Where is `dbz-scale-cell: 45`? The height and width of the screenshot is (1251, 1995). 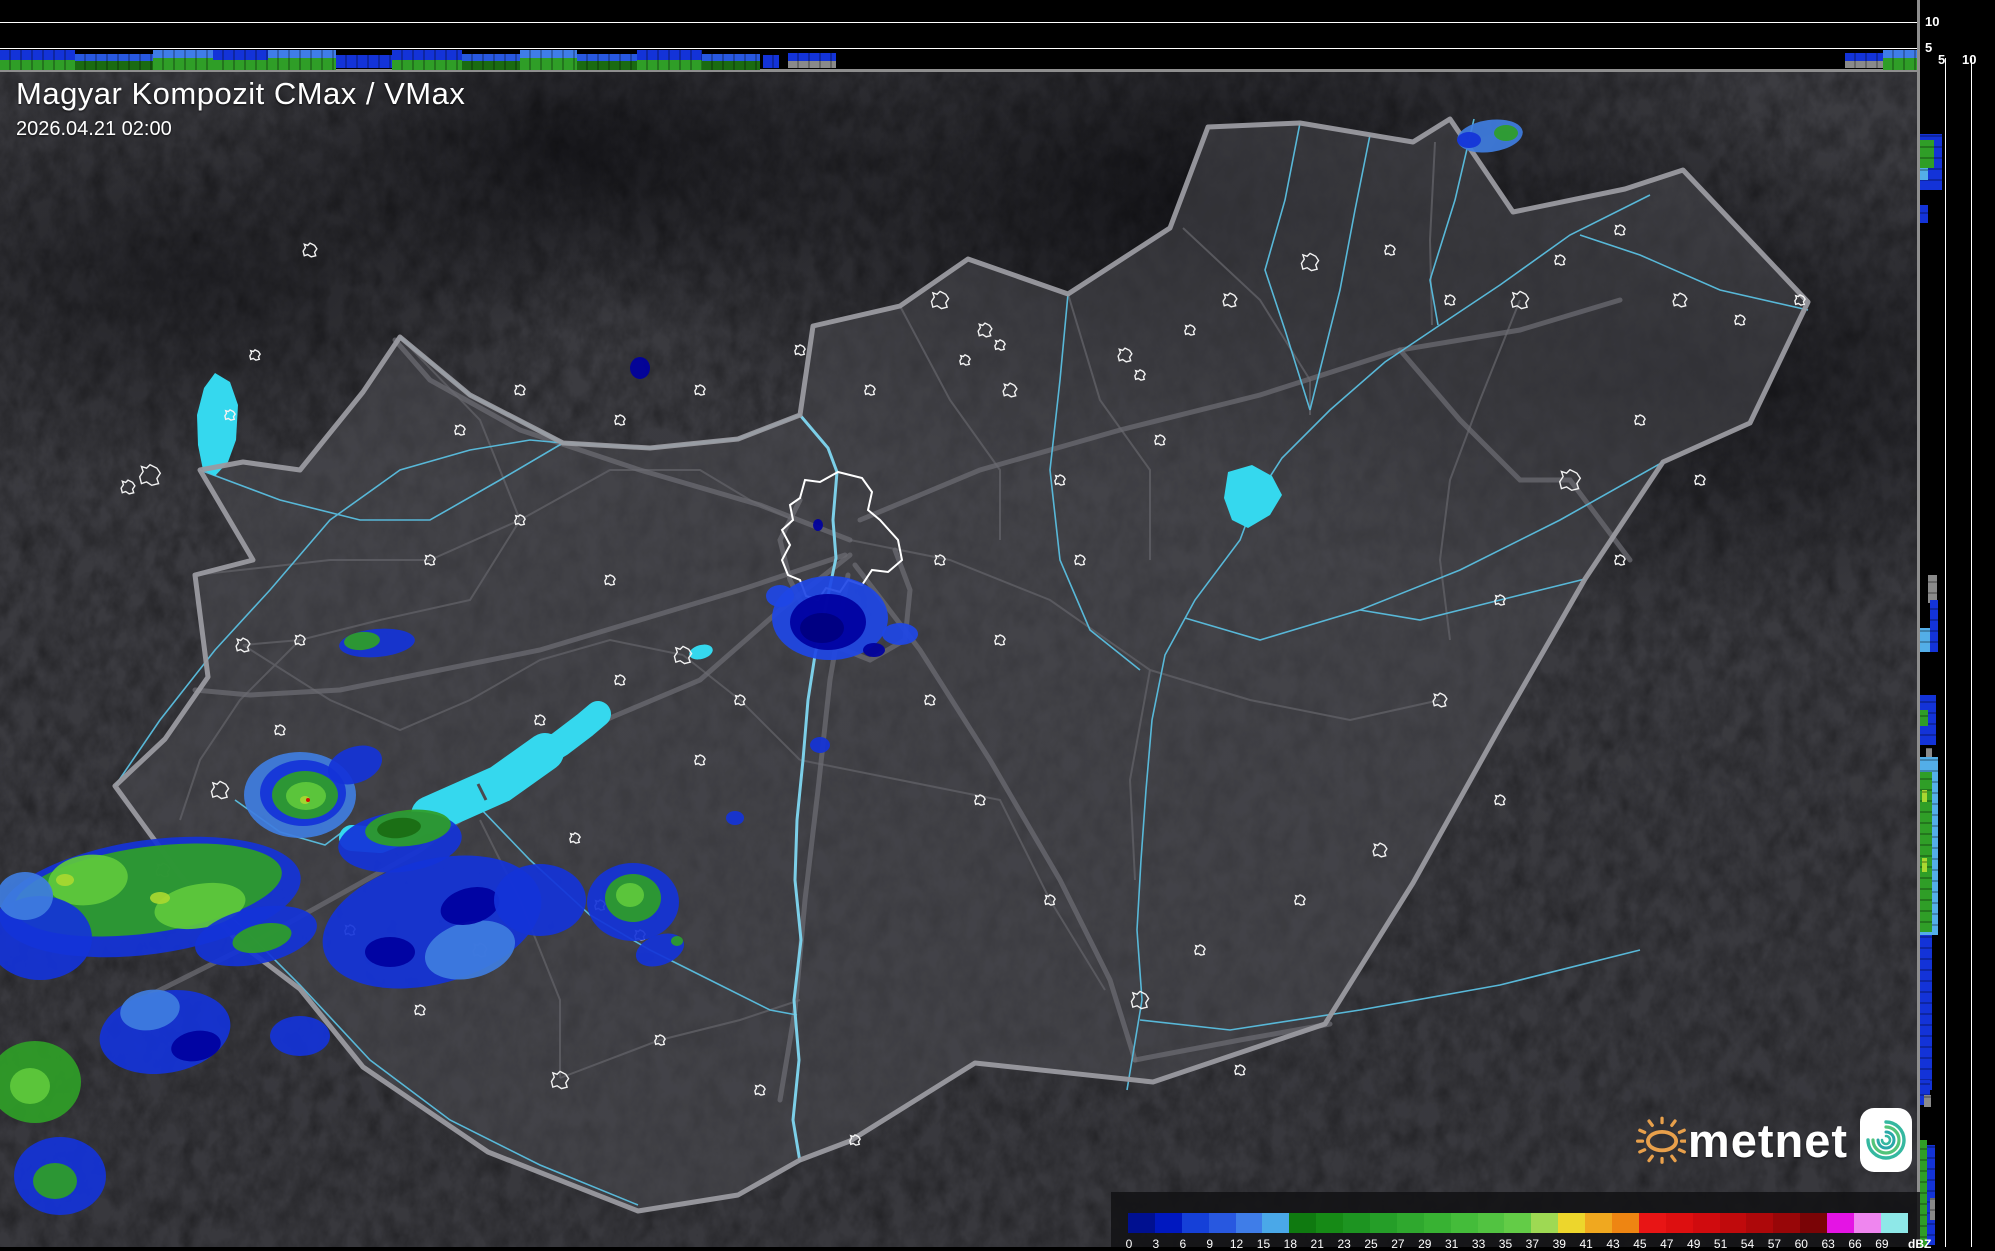
dbz-scale-cell: 45 is located at coordinates (1649, 1232).